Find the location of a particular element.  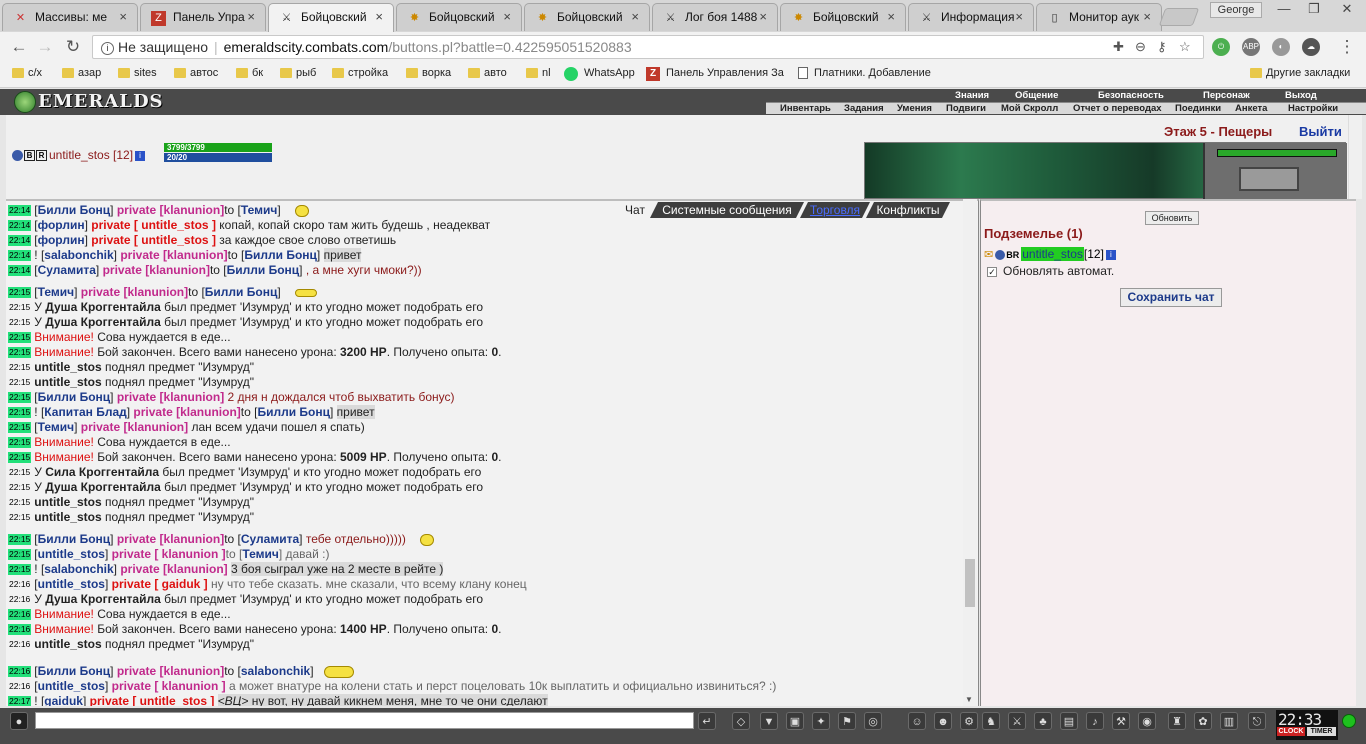

bookmark-link: WhatsApp is located at coordinates (599, 74).